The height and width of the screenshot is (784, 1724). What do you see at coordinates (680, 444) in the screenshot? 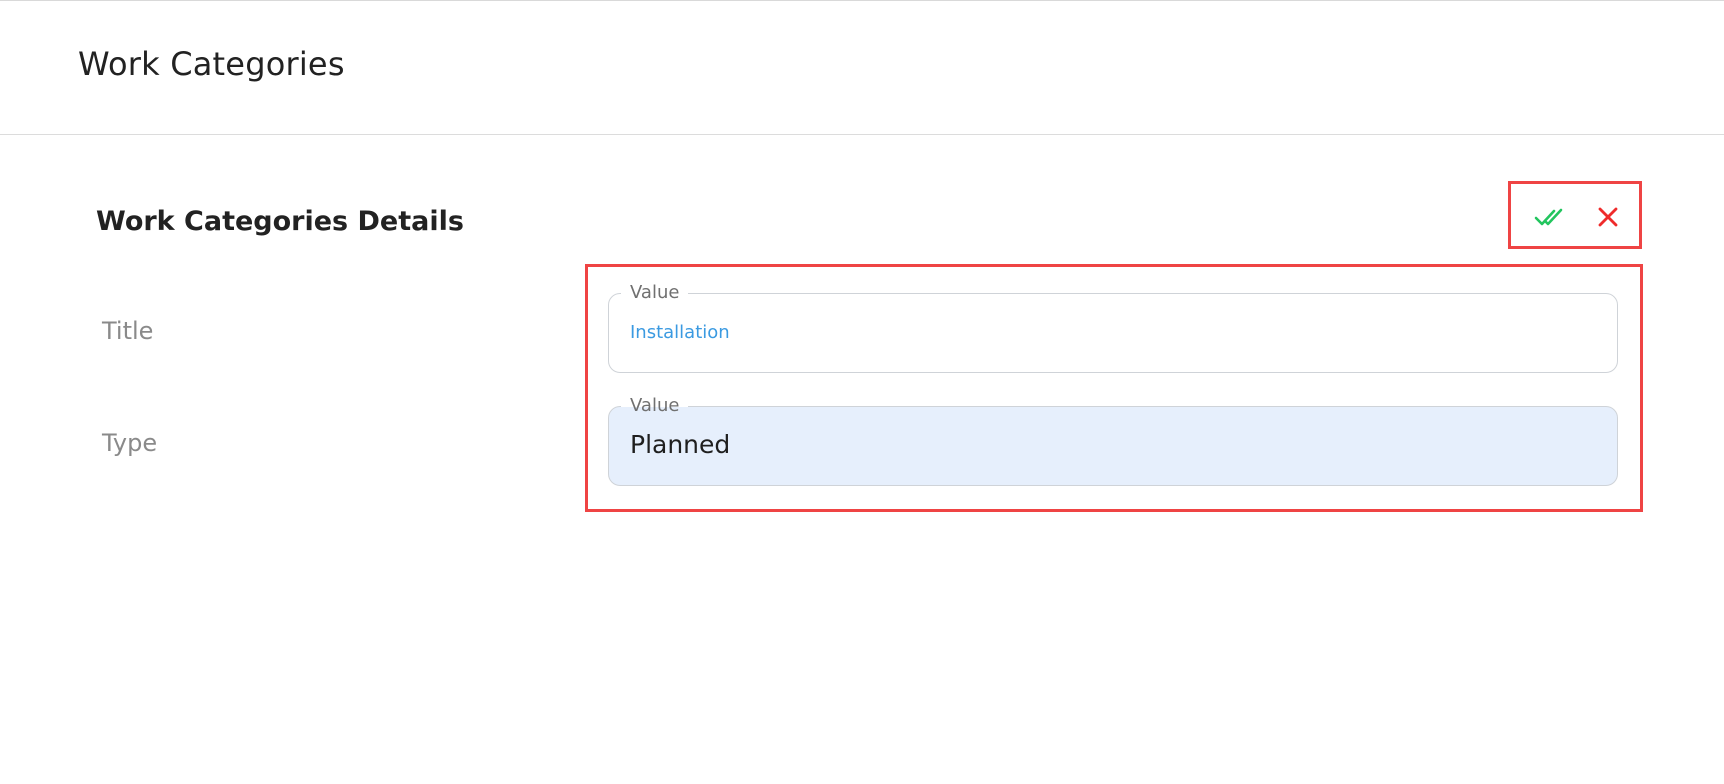
I see `type-select-value: Planned` at bounding box center [680, 444].